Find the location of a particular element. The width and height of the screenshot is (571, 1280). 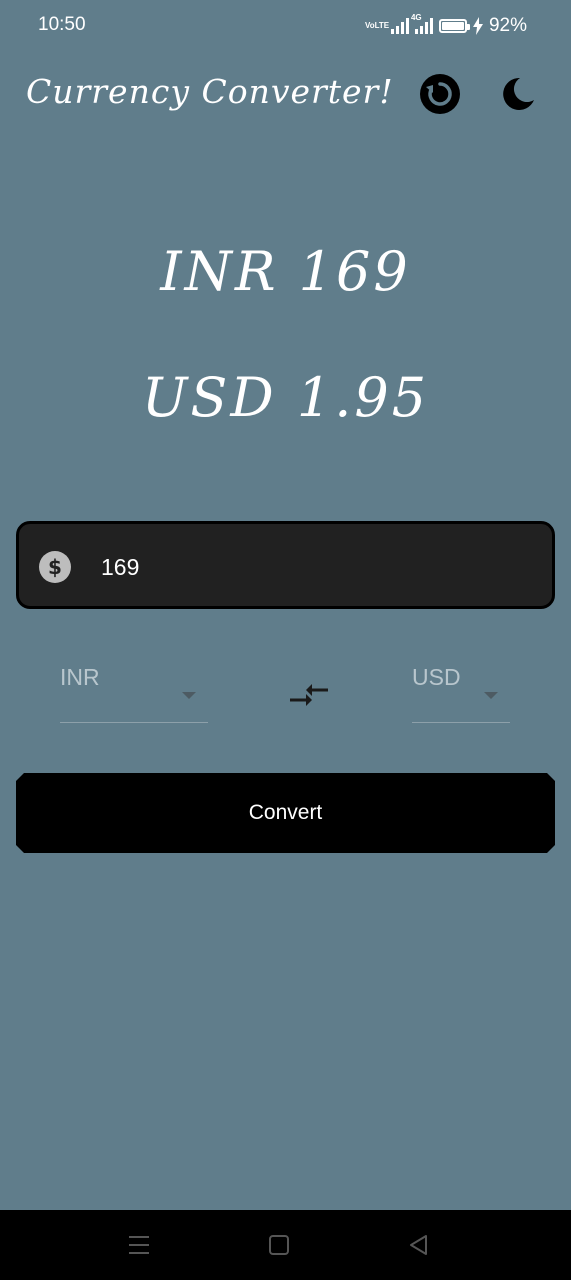

swap-arrows-icon is located at coordinates (310, 696).